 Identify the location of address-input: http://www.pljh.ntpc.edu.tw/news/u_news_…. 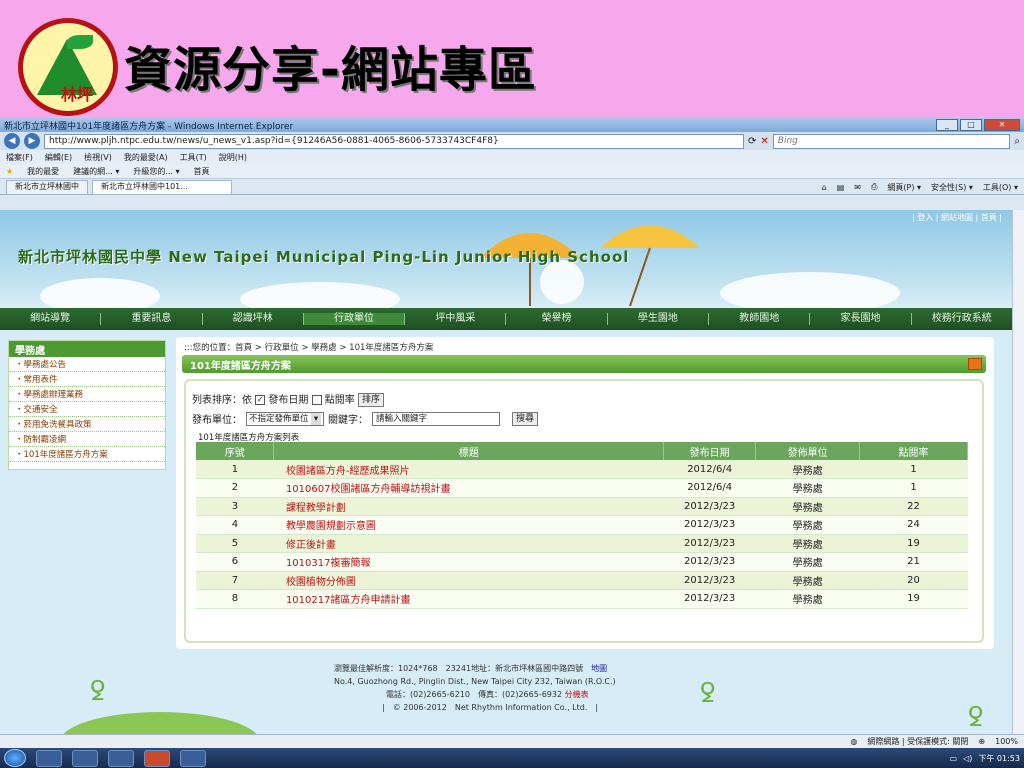
(394, 141).